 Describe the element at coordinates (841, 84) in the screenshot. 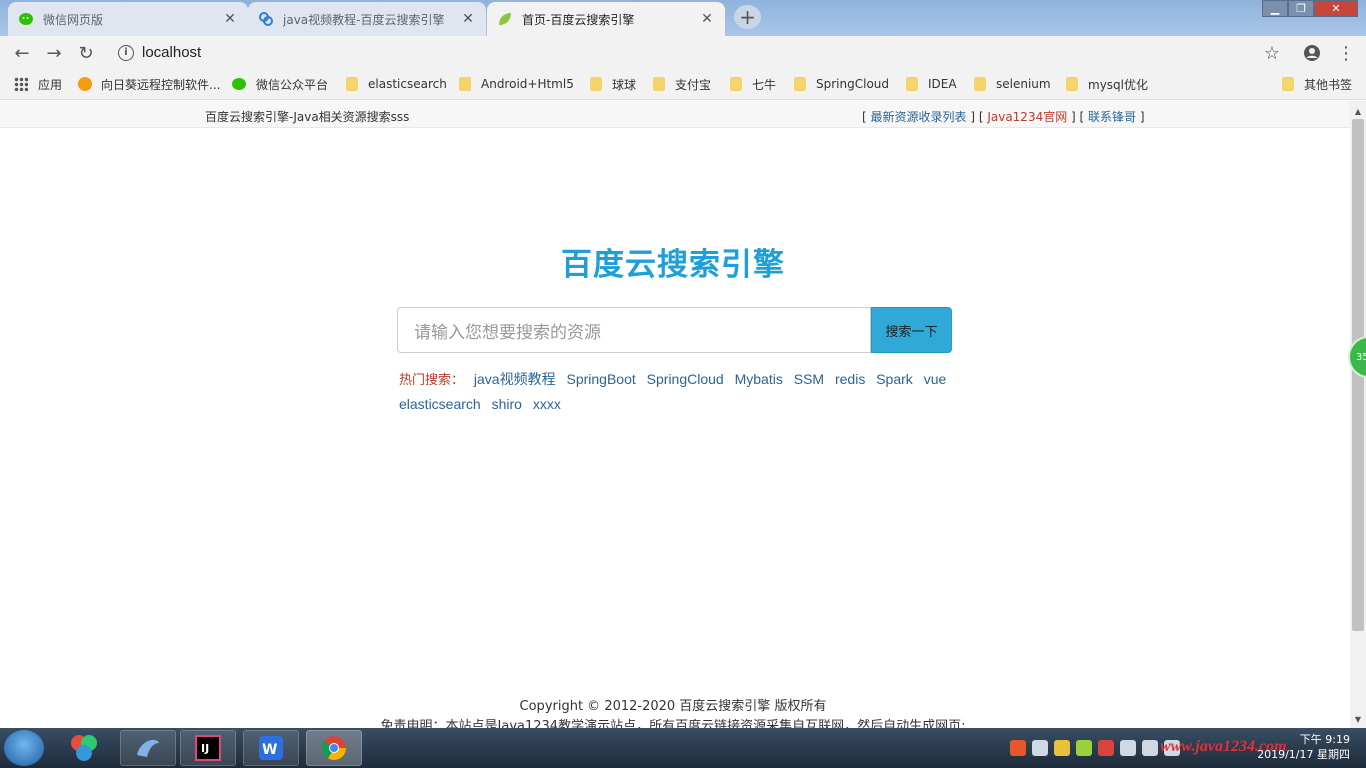

I see `bookmark-springcloud: SpringCloud` at that location.